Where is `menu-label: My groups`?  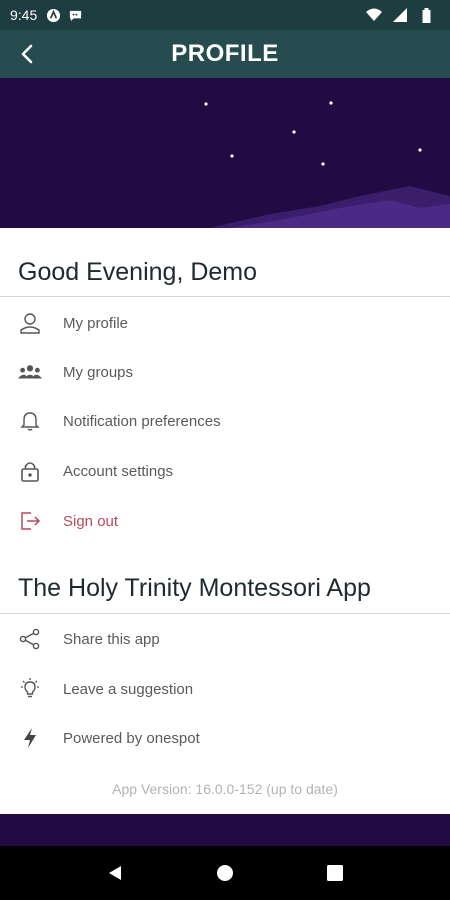 menu-label: My groups is located at coordinates (98, 372).